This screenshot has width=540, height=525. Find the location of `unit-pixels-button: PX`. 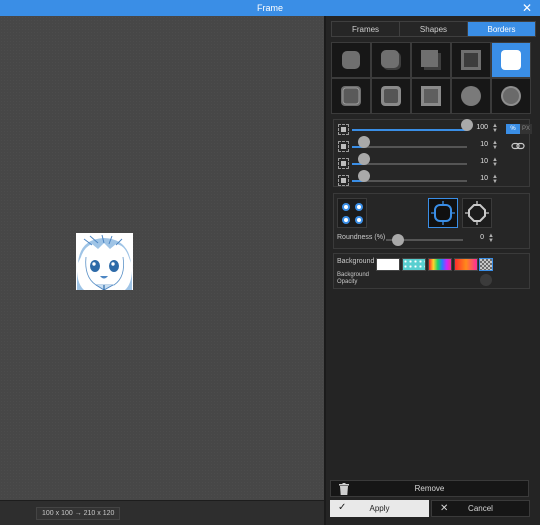

unit-pixels-button: PX is located at coordinates (526, 129).